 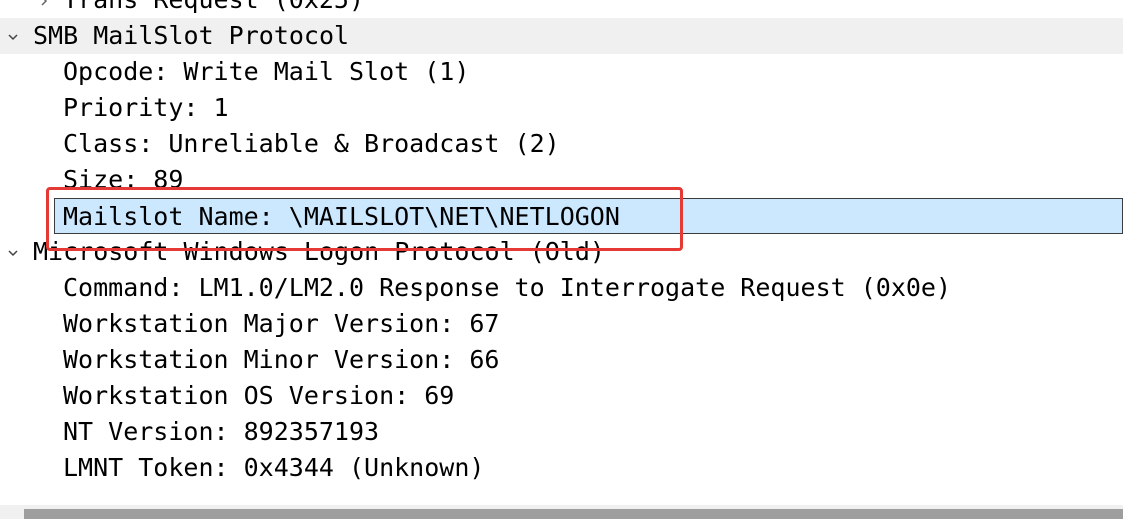 I want to click on field-opcode-text: Opcode: Write Mail Slot (1), so click(x=266, y=71).